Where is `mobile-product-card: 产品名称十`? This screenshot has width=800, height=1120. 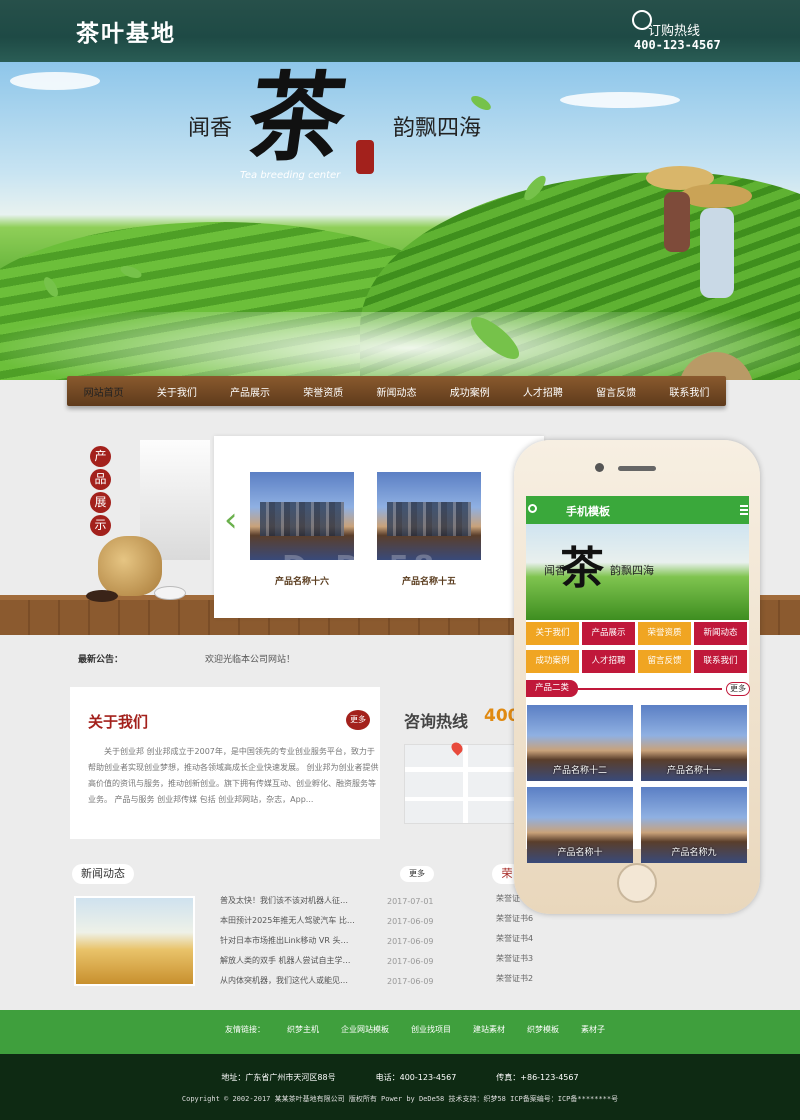
mobile-product-card: 产品名称十 is located at coordinates (580, 825).